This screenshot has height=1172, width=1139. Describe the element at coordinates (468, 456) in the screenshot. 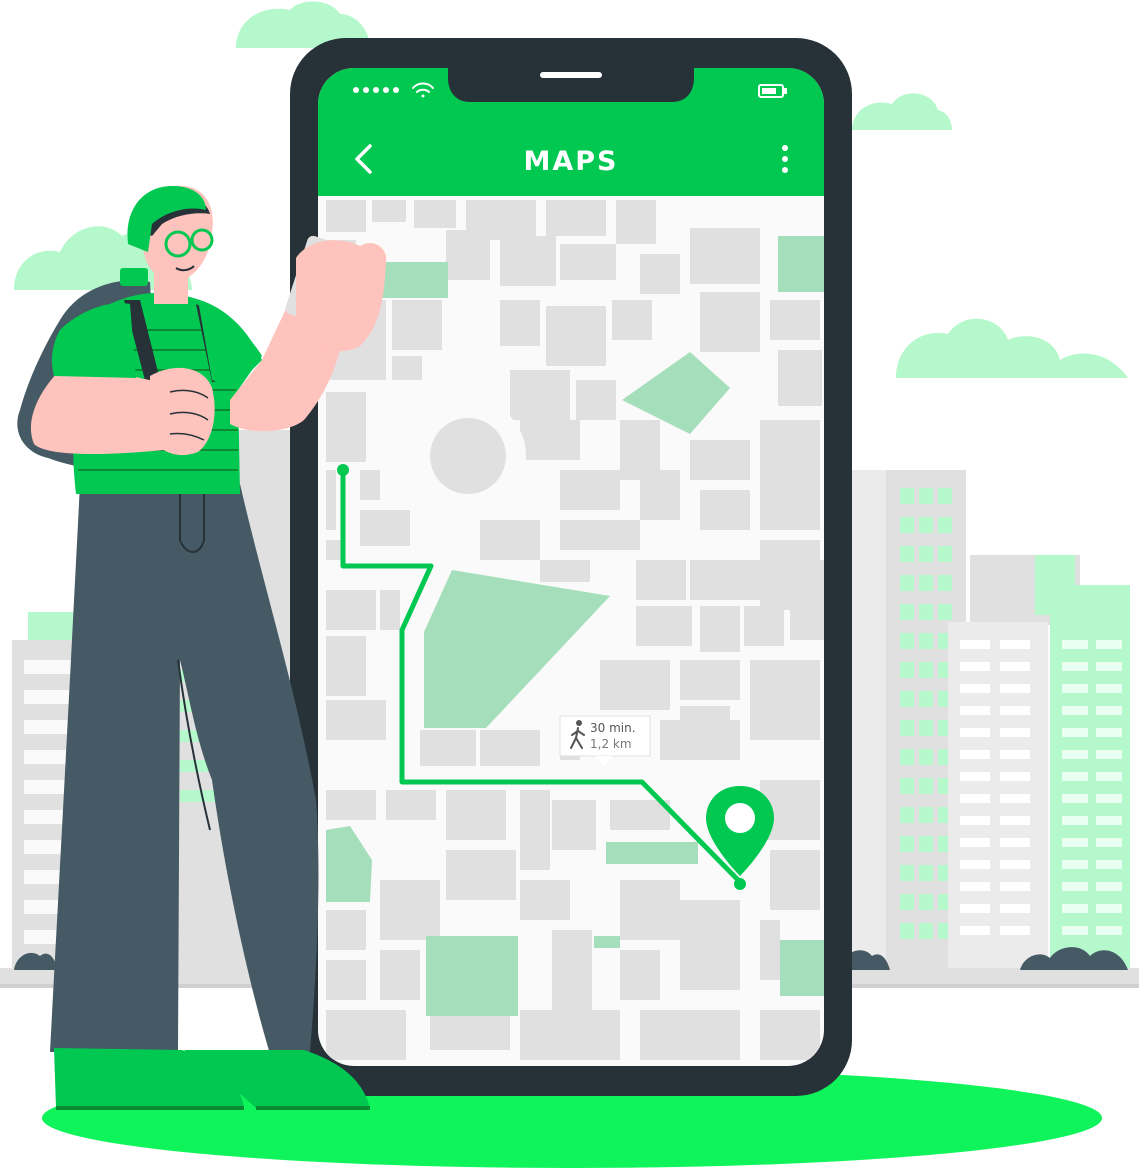

I see `roundabout` at that location.